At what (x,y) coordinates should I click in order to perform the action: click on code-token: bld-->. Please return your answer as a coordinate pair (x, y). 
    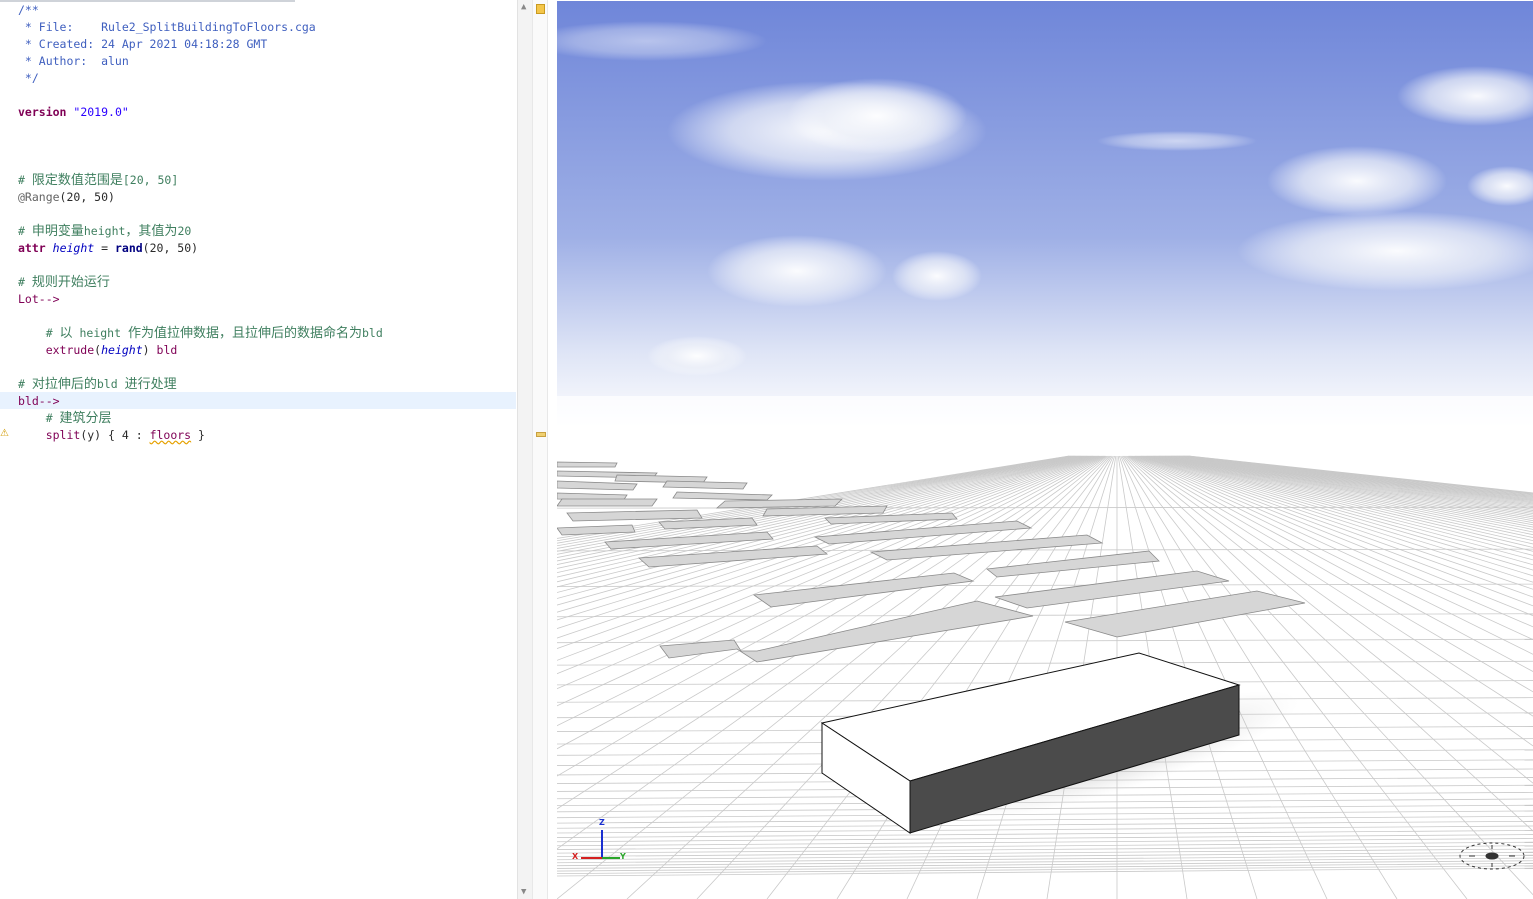
    Looking at the image, I should click on (39, 401).